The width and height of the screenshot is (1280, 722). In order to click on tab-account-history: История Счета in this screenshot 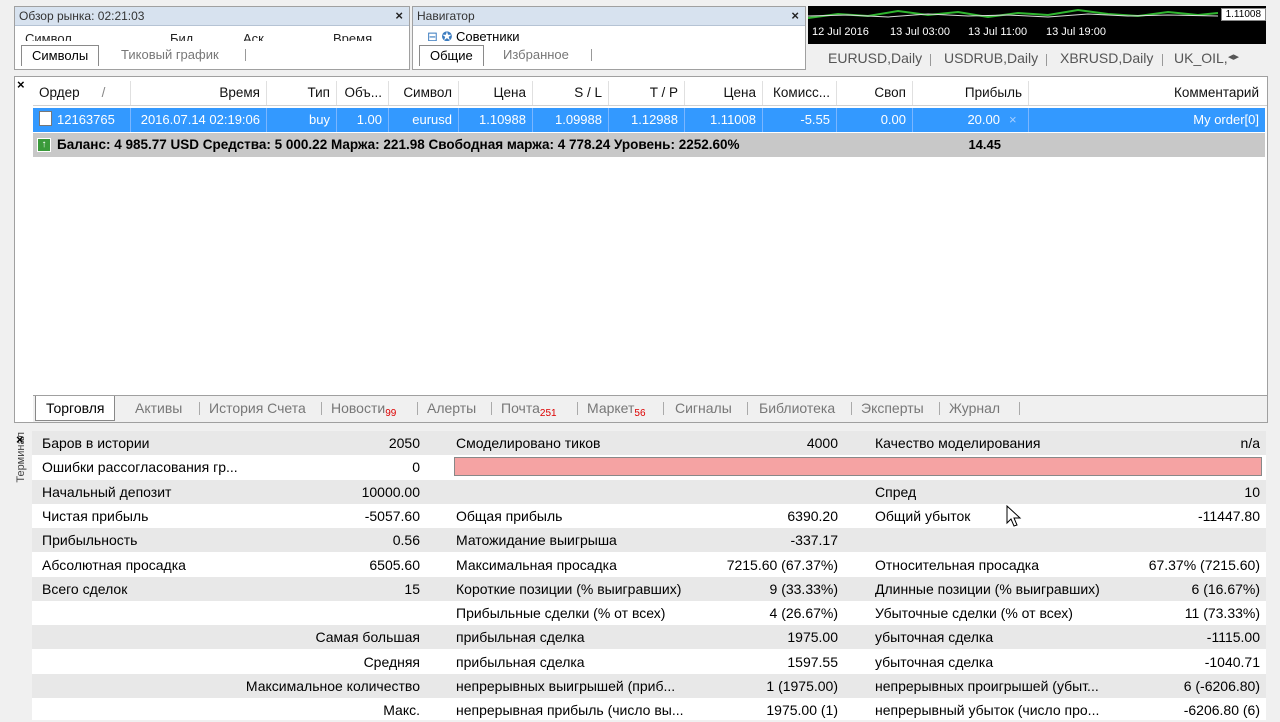, I will do `click(257, 408)`.